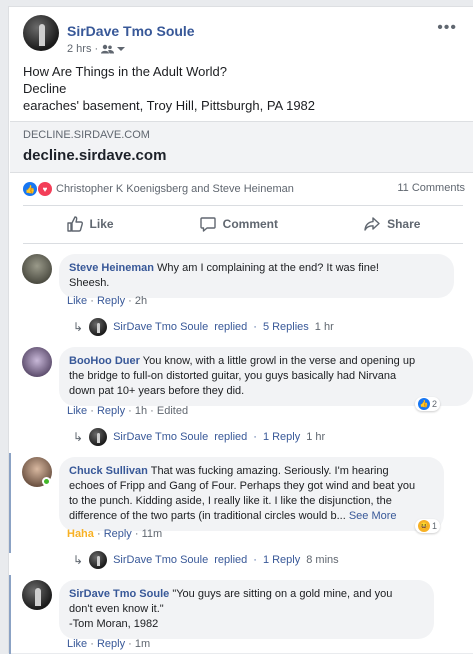  Describe the element at coordinates (114, 624) in the screenshot. I see `comment-text: -Tom Moran, 1982` at that location.